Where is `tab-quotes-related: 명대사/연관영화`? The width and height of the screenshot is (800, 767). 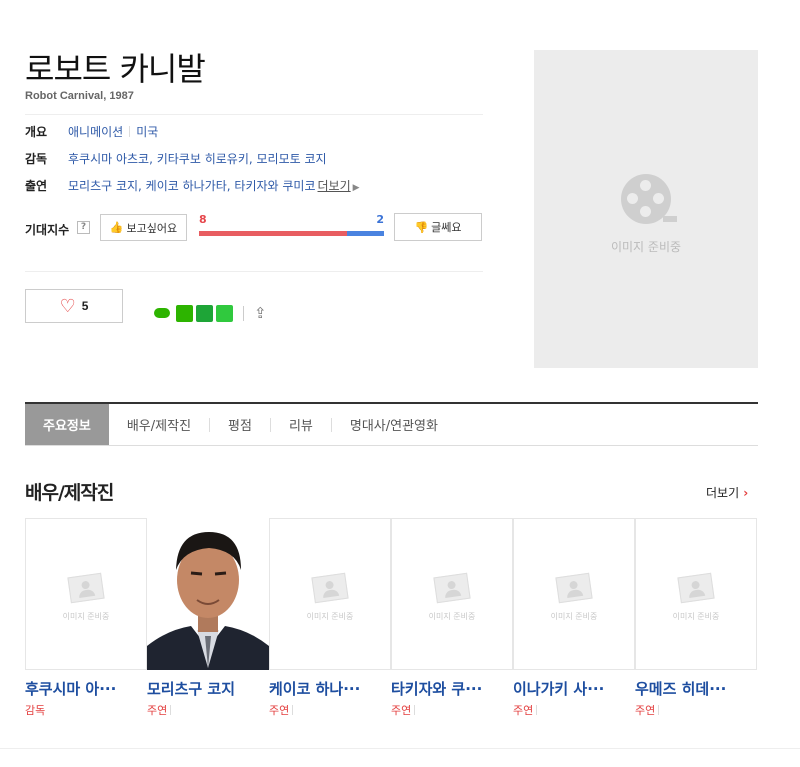
tab-quotes-related: 명대사/연관영화 is located at coordinates (394, 424).